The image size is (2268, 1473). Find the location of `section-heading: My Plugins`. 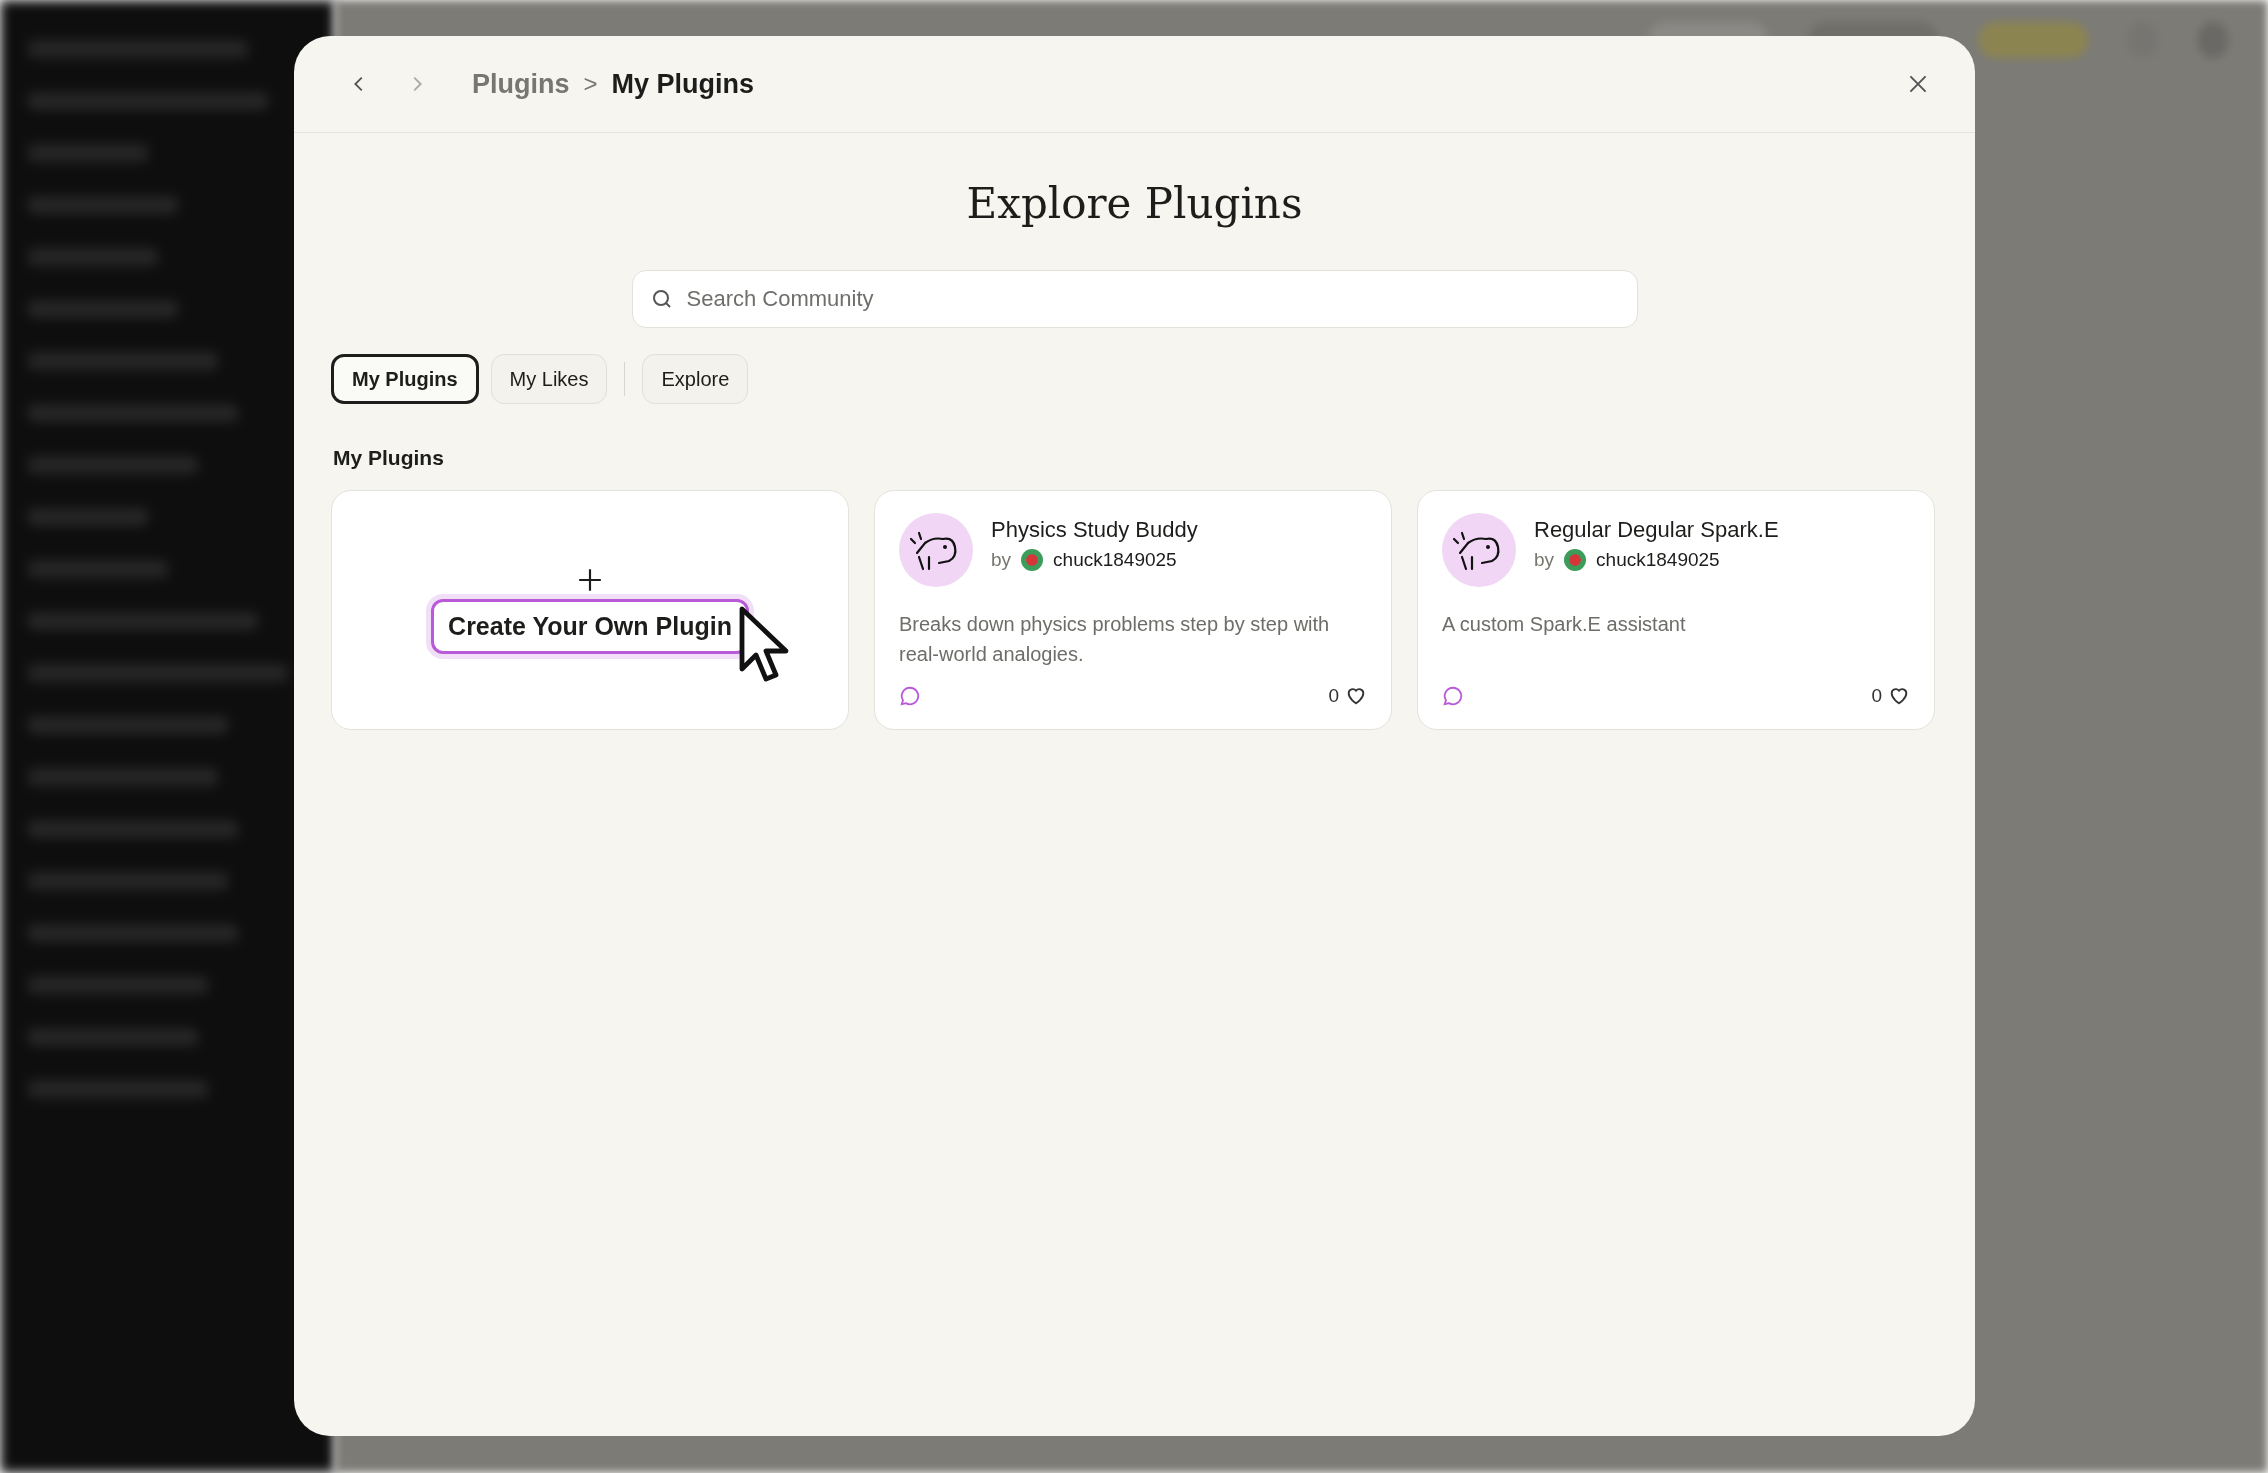

section-heading: My Plugins is located at coordinates (389, 458).